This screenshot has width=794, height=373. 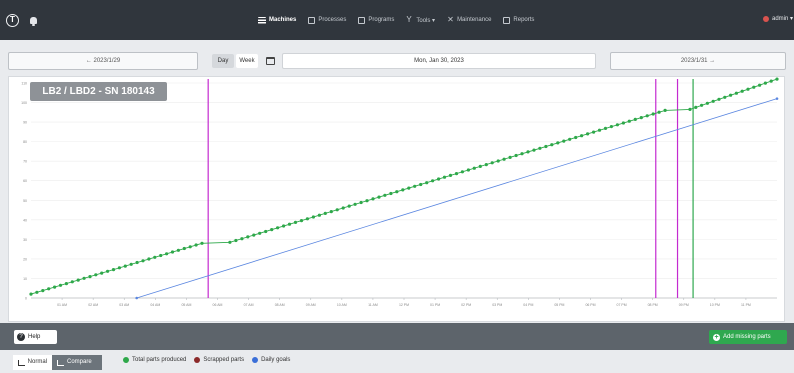 I want to click on app-logo-icon: T, so click(x=12, y=20).